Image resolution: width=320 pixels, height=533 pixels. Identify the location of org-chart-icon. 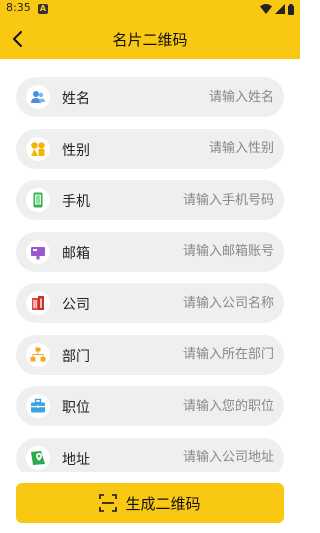
(38, 354).